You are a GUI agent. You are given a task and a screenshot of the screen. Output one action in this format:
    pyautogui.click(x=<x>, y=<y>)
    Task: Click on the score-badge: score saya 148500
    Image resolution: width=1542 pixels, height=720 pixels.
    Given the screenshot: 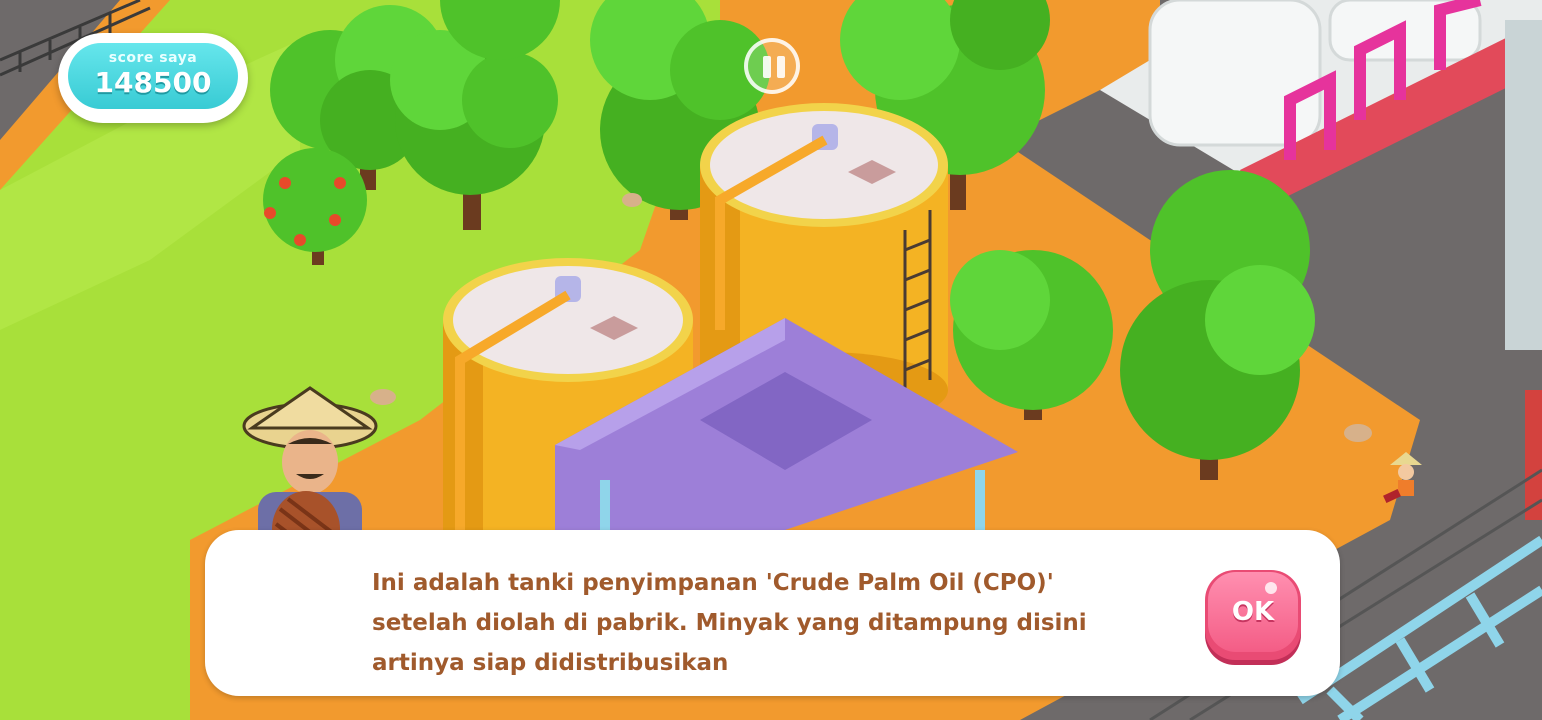 What is the action you would take?
    pyautogui.click(x=153, y=76)
    